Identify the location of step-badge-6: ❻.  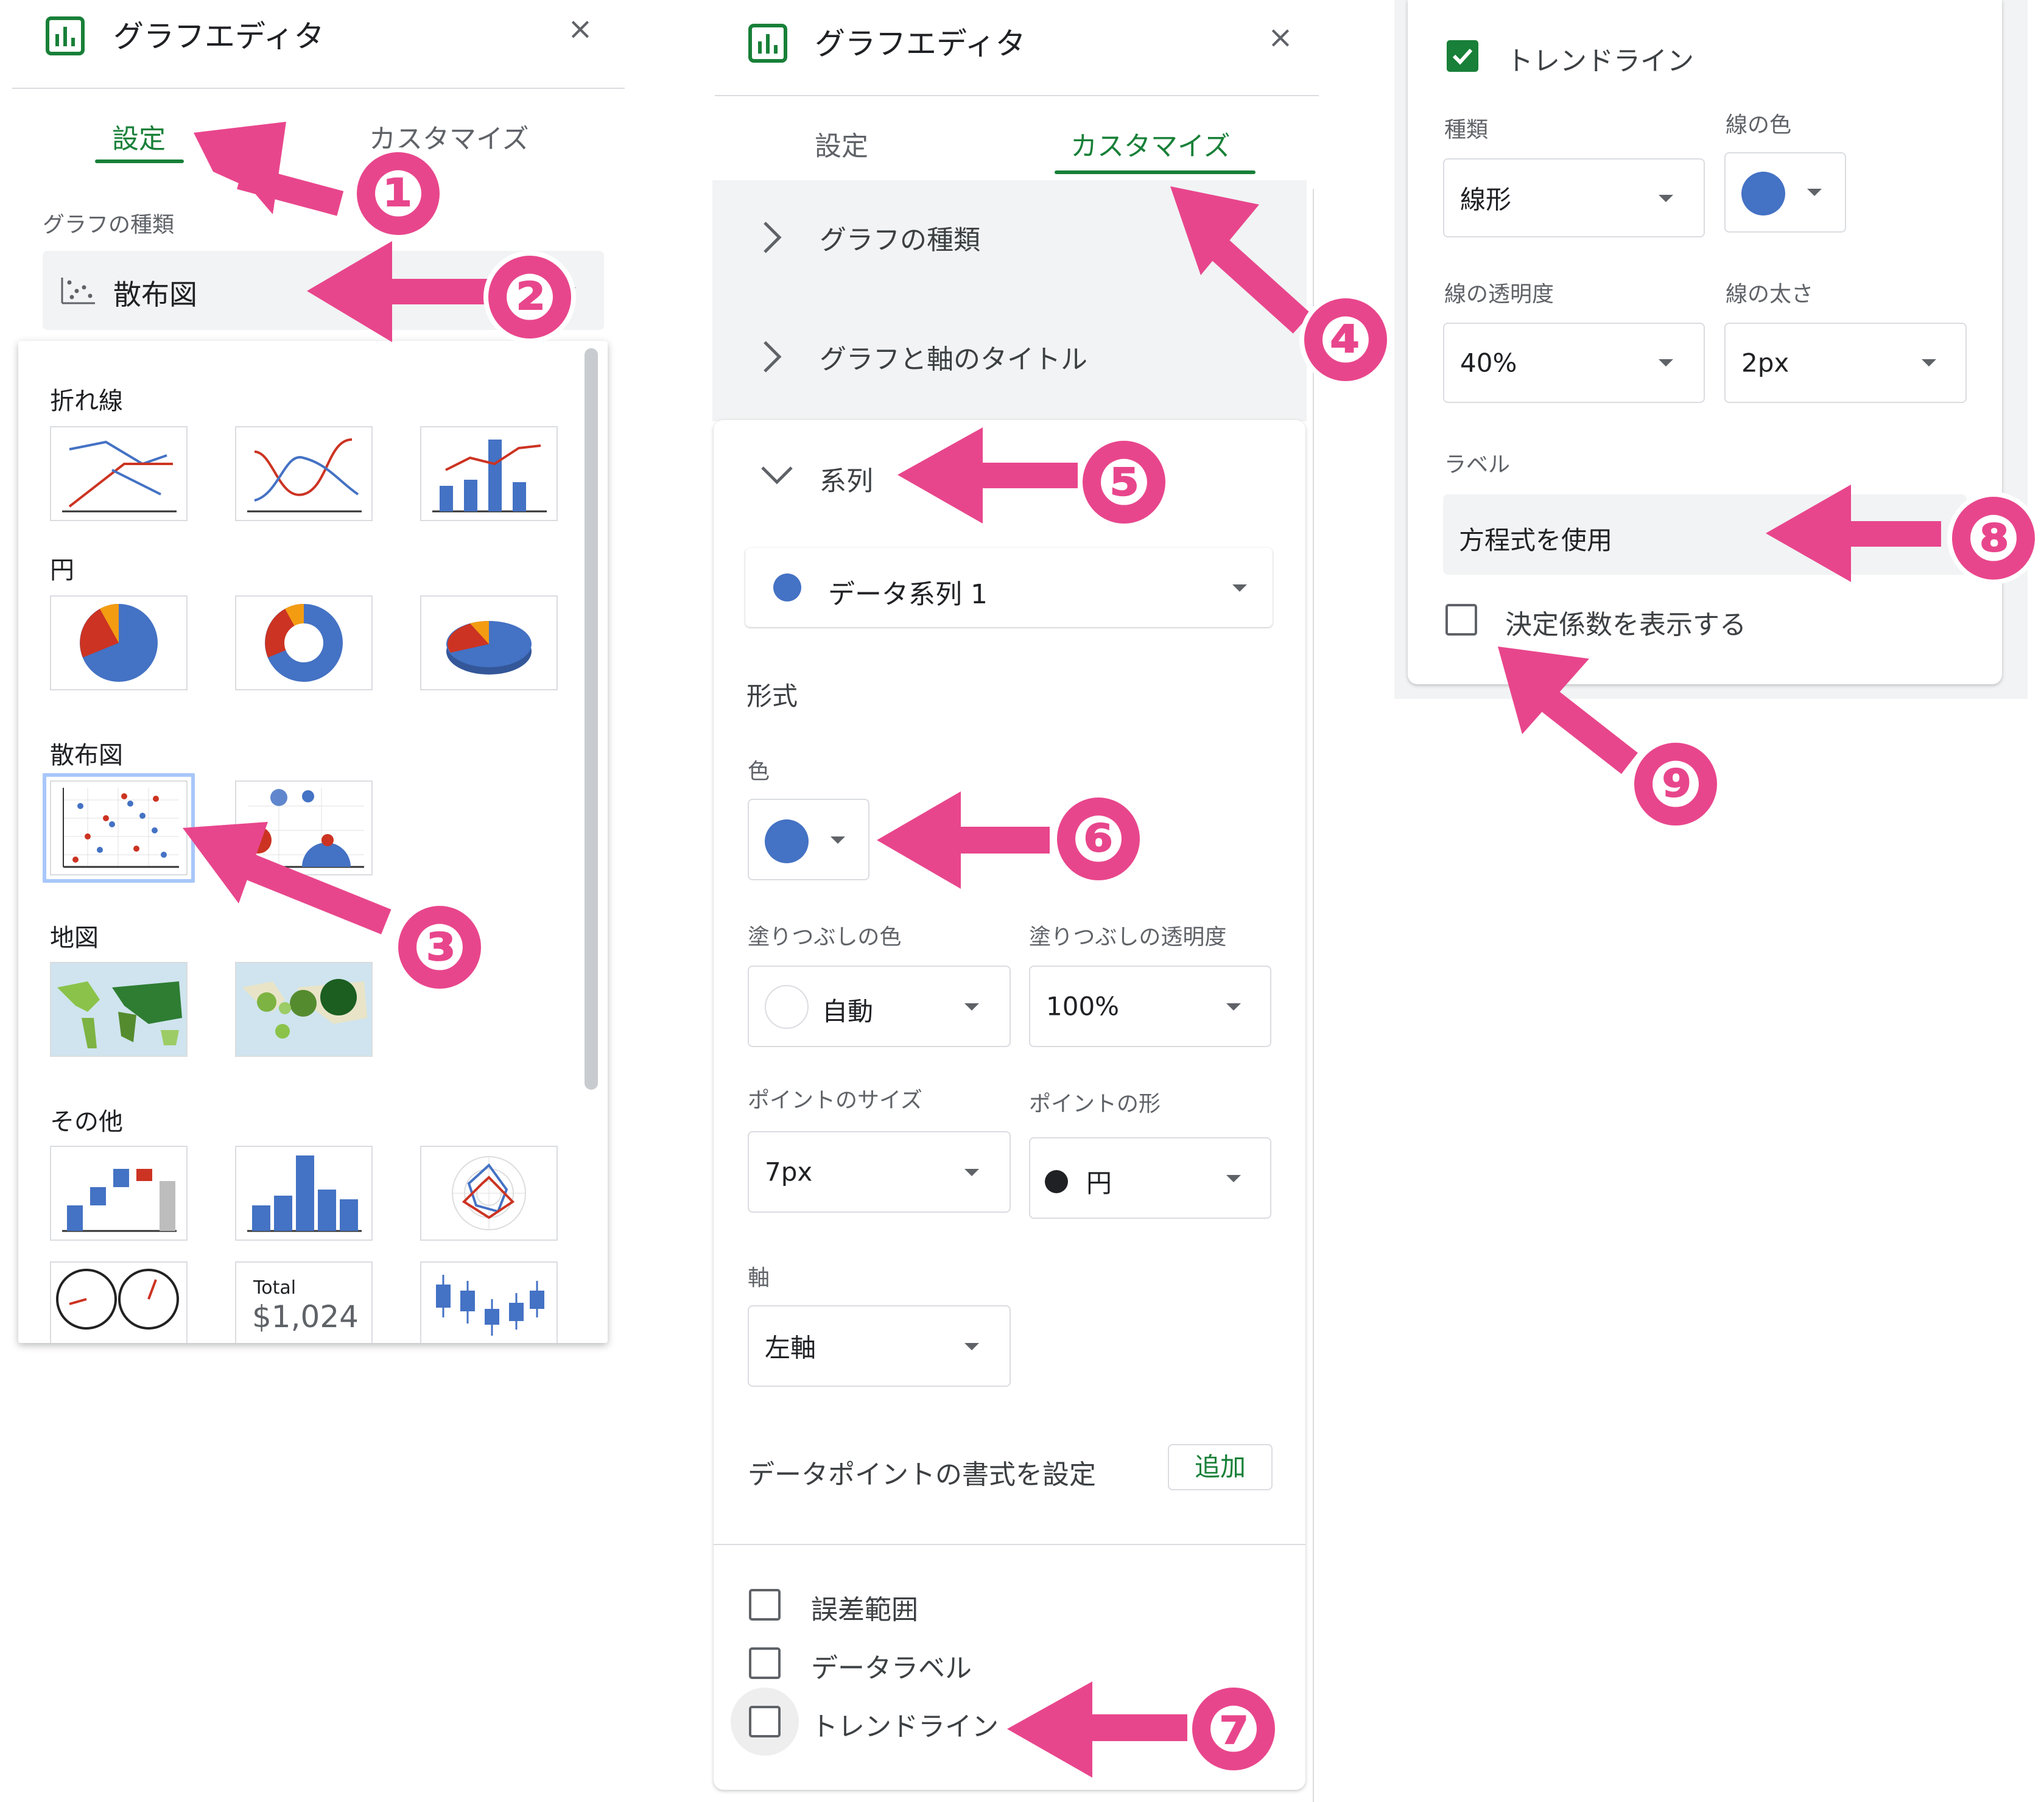
(1098, 839).